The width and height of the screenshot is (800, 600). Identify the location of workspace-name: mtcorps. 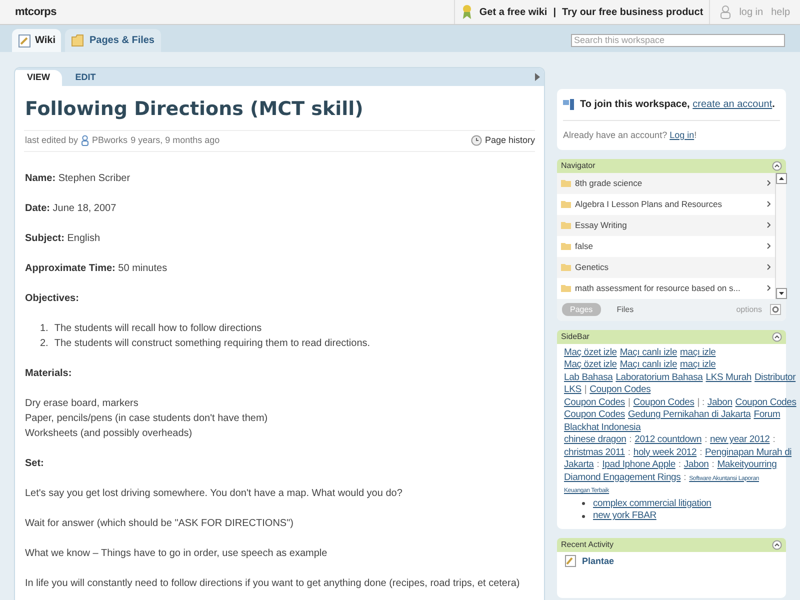
(35, 12).